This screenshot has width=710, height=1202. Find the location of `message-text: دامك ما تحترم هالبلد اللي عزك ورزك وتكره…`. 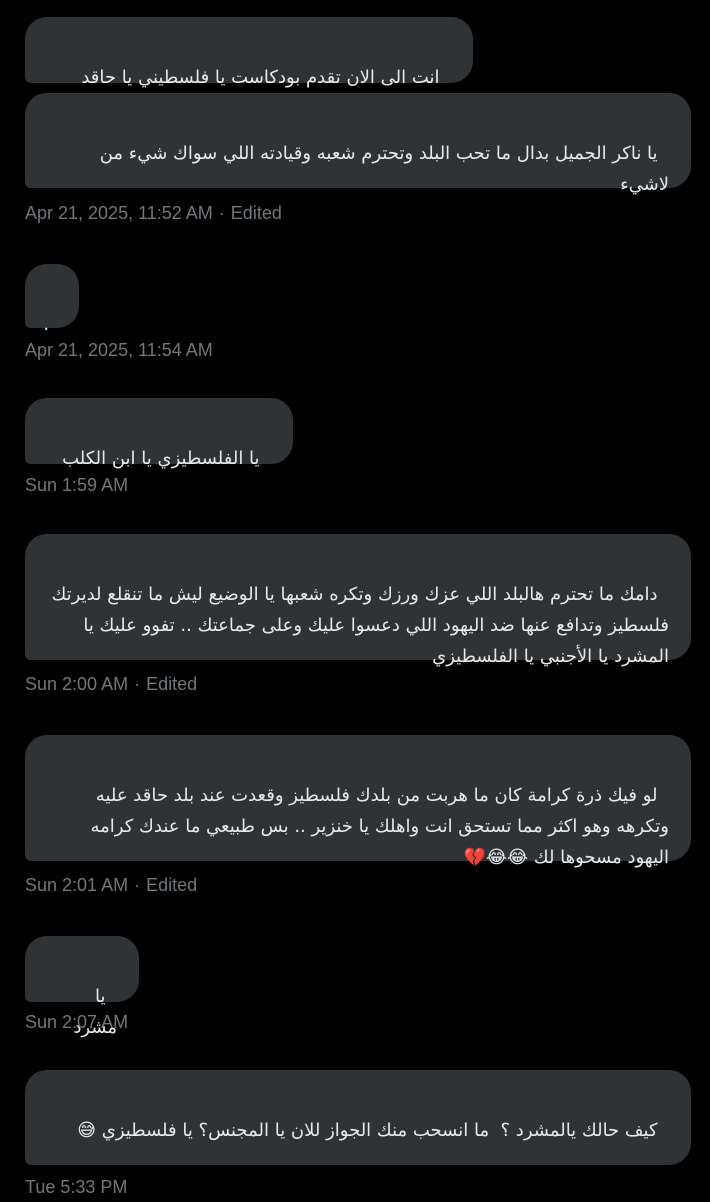

message-text: دامك ما تحترم هالبلد اللي عزك ورزك وتكره… is located at coordinates (357, 625).